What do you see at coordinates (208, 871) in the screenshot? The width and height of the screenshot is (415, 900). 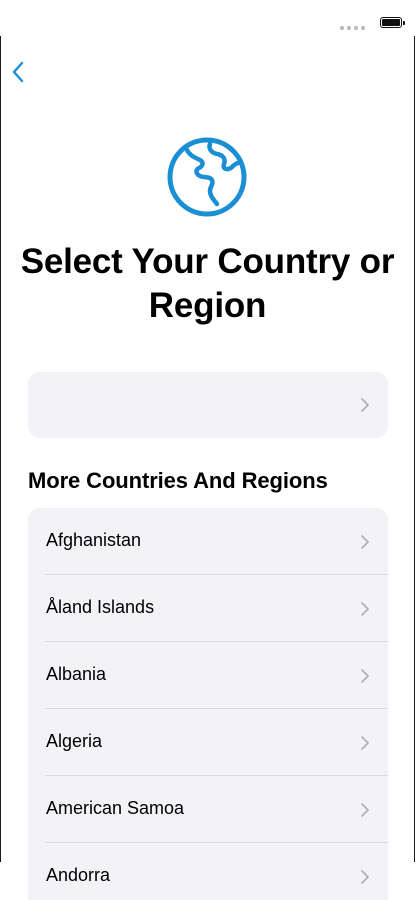 I see `list-item-andorra: Andorra` at bounding box center [208, 871].